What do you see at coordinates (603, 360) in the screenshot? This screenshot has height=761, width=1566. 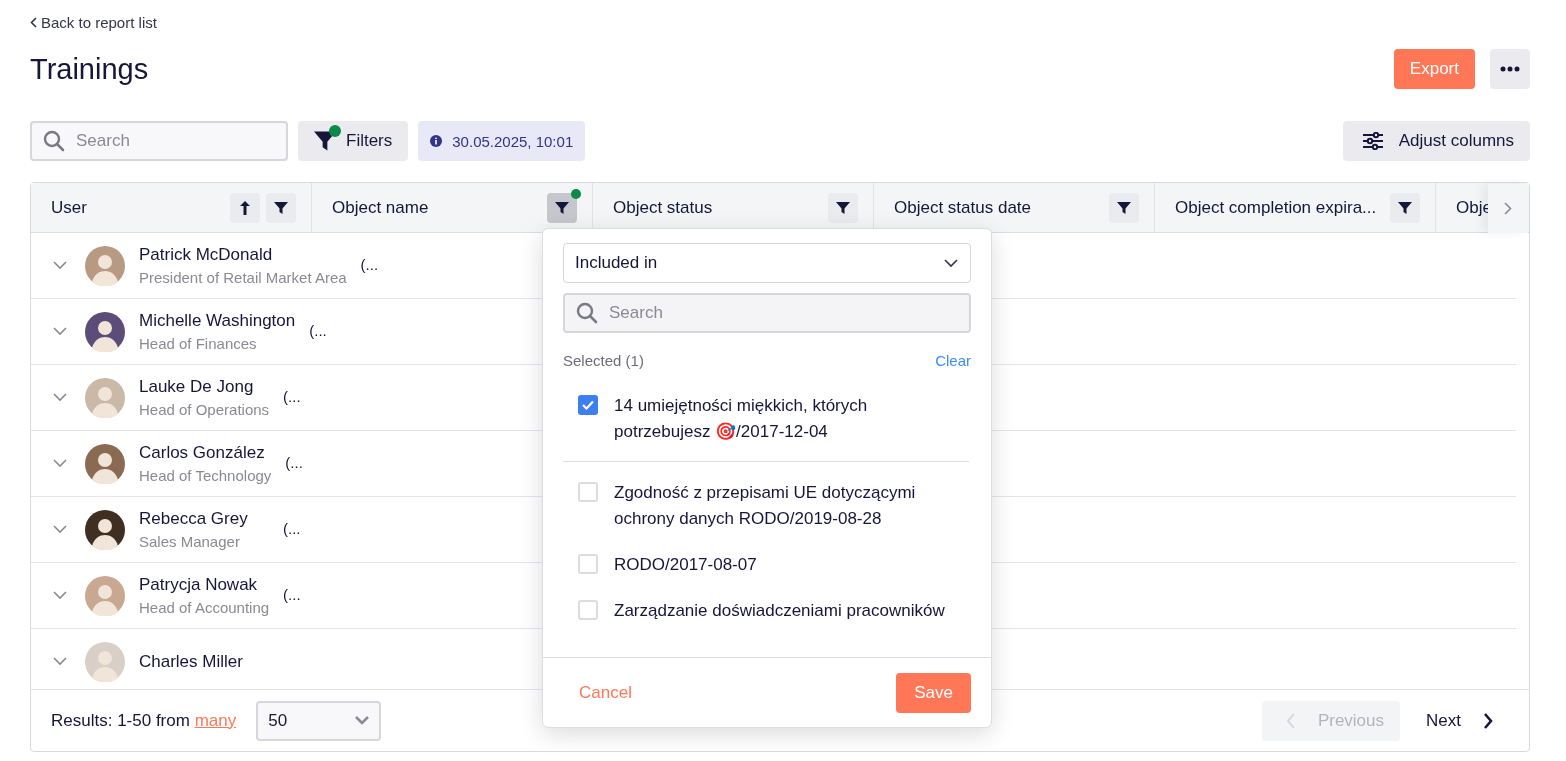 I see `selected-count: Selected (1)` at bounding box center [603, 360].